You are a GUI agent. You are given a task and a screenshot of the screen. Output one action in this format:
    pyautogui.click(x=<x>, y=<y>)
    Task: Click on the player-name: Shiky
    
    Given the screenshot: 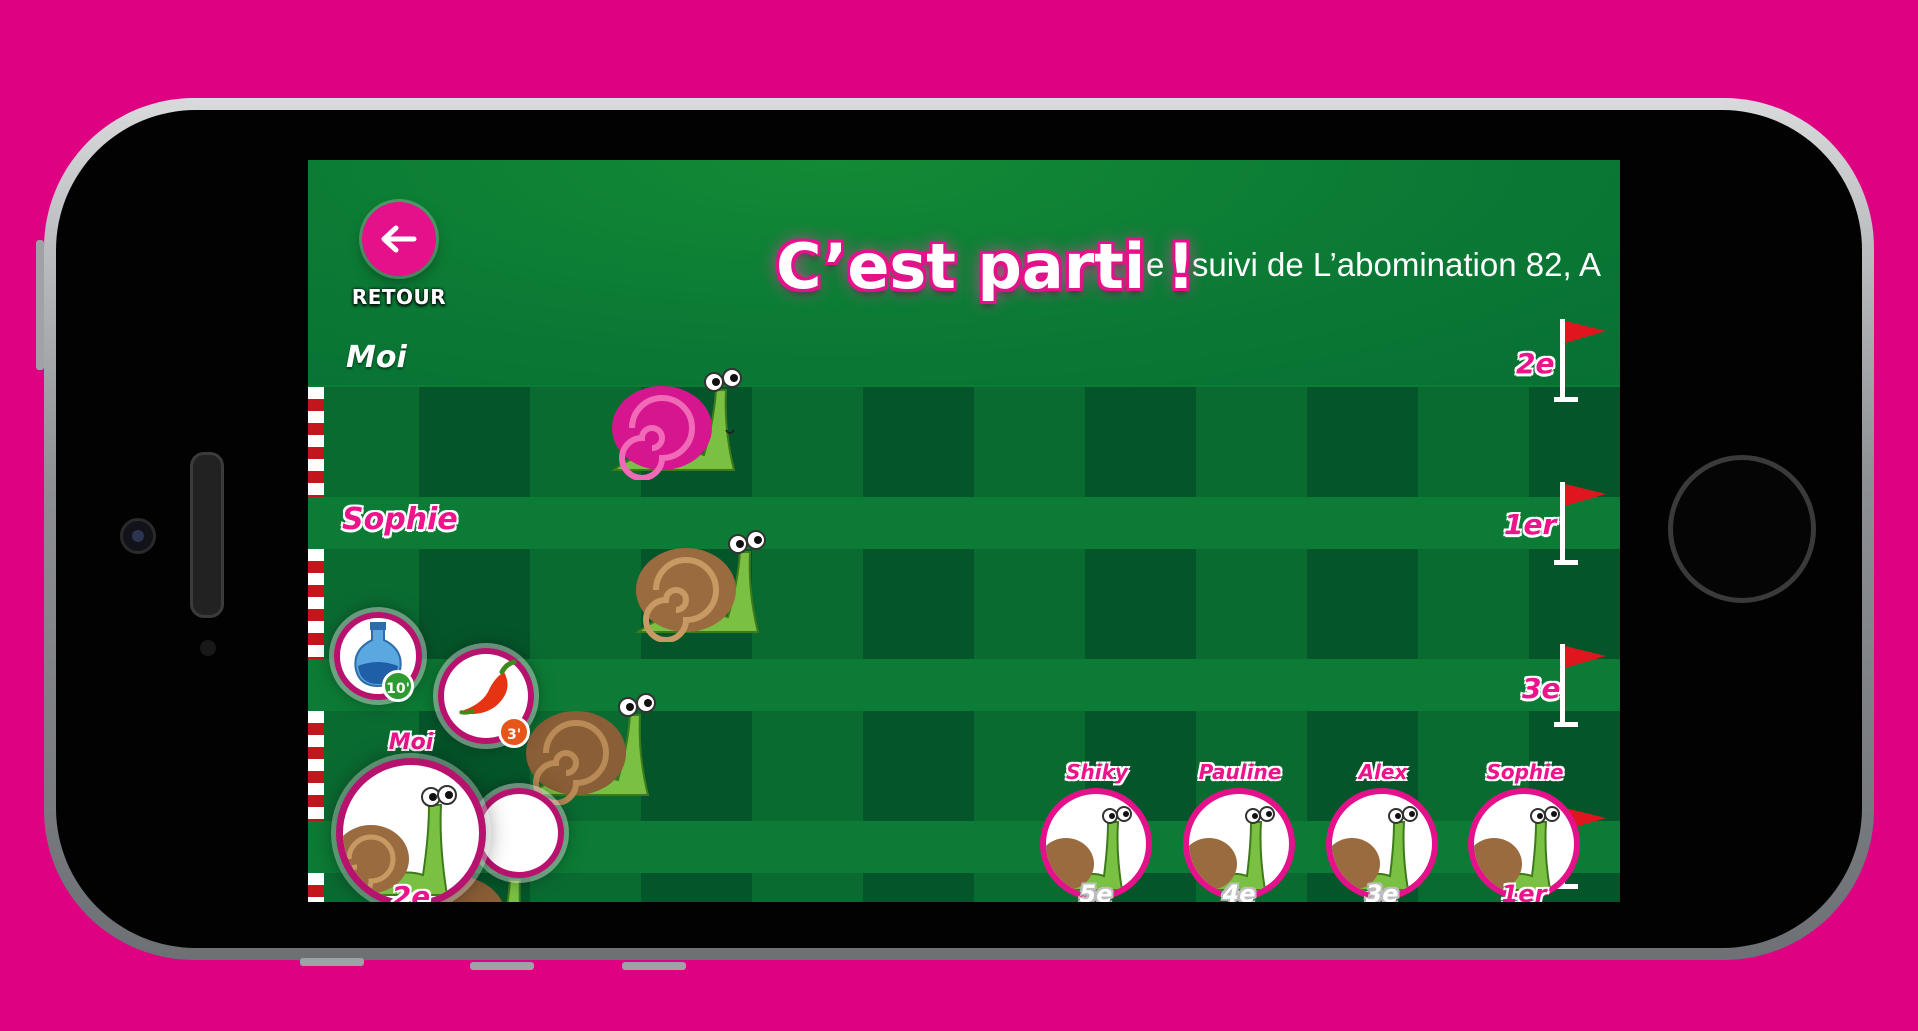 What is the action you would take?
    pyautogui.click(x=1097, y=772)
    